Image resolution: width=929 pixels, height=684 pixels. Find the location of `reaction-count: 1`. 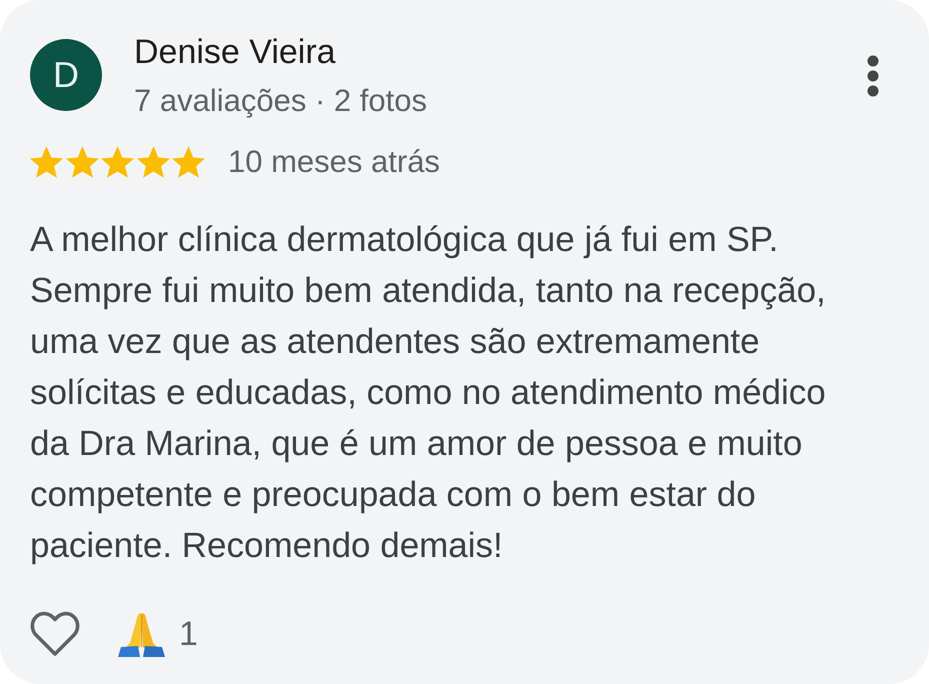

reaction-count: 1 is located at coordinates (188, 634).